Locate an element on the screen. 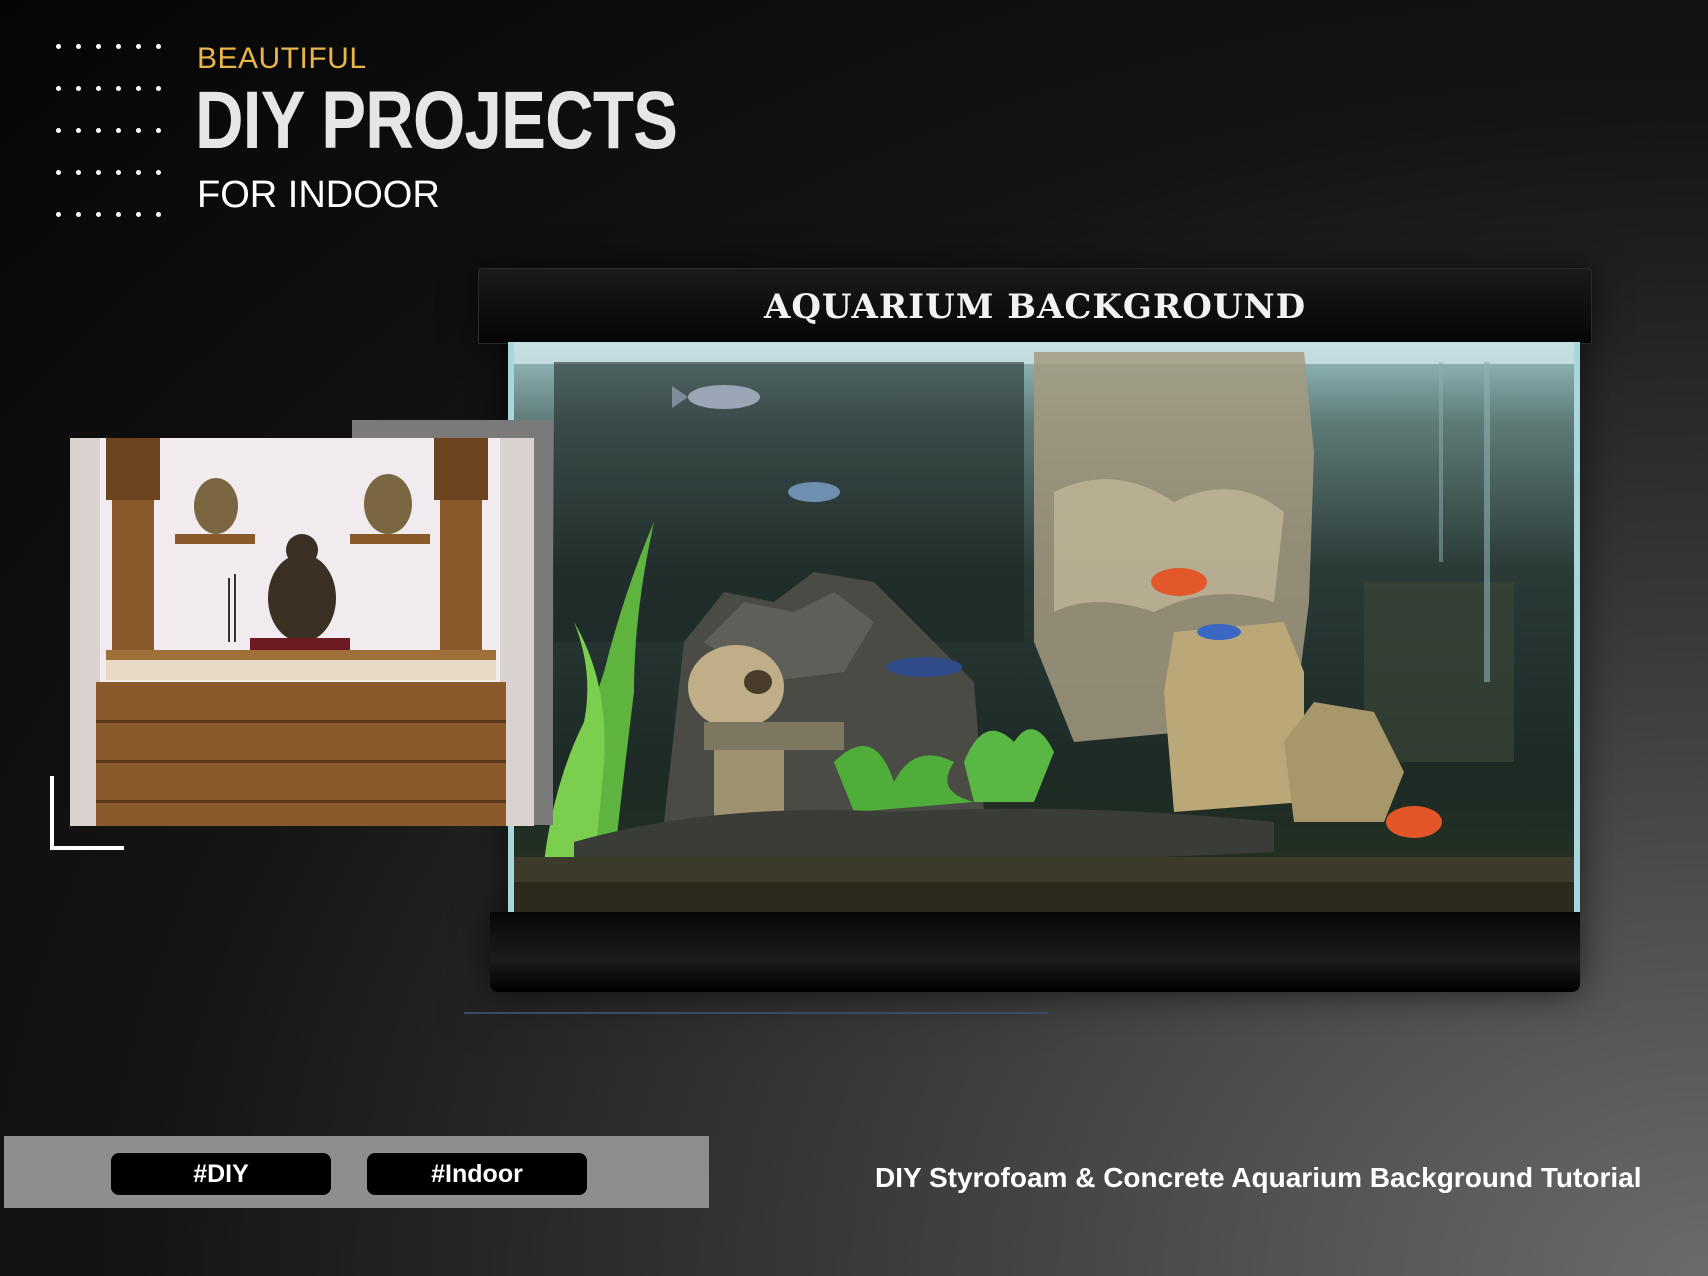  shrine-scene is located at coordinates (302, 632).